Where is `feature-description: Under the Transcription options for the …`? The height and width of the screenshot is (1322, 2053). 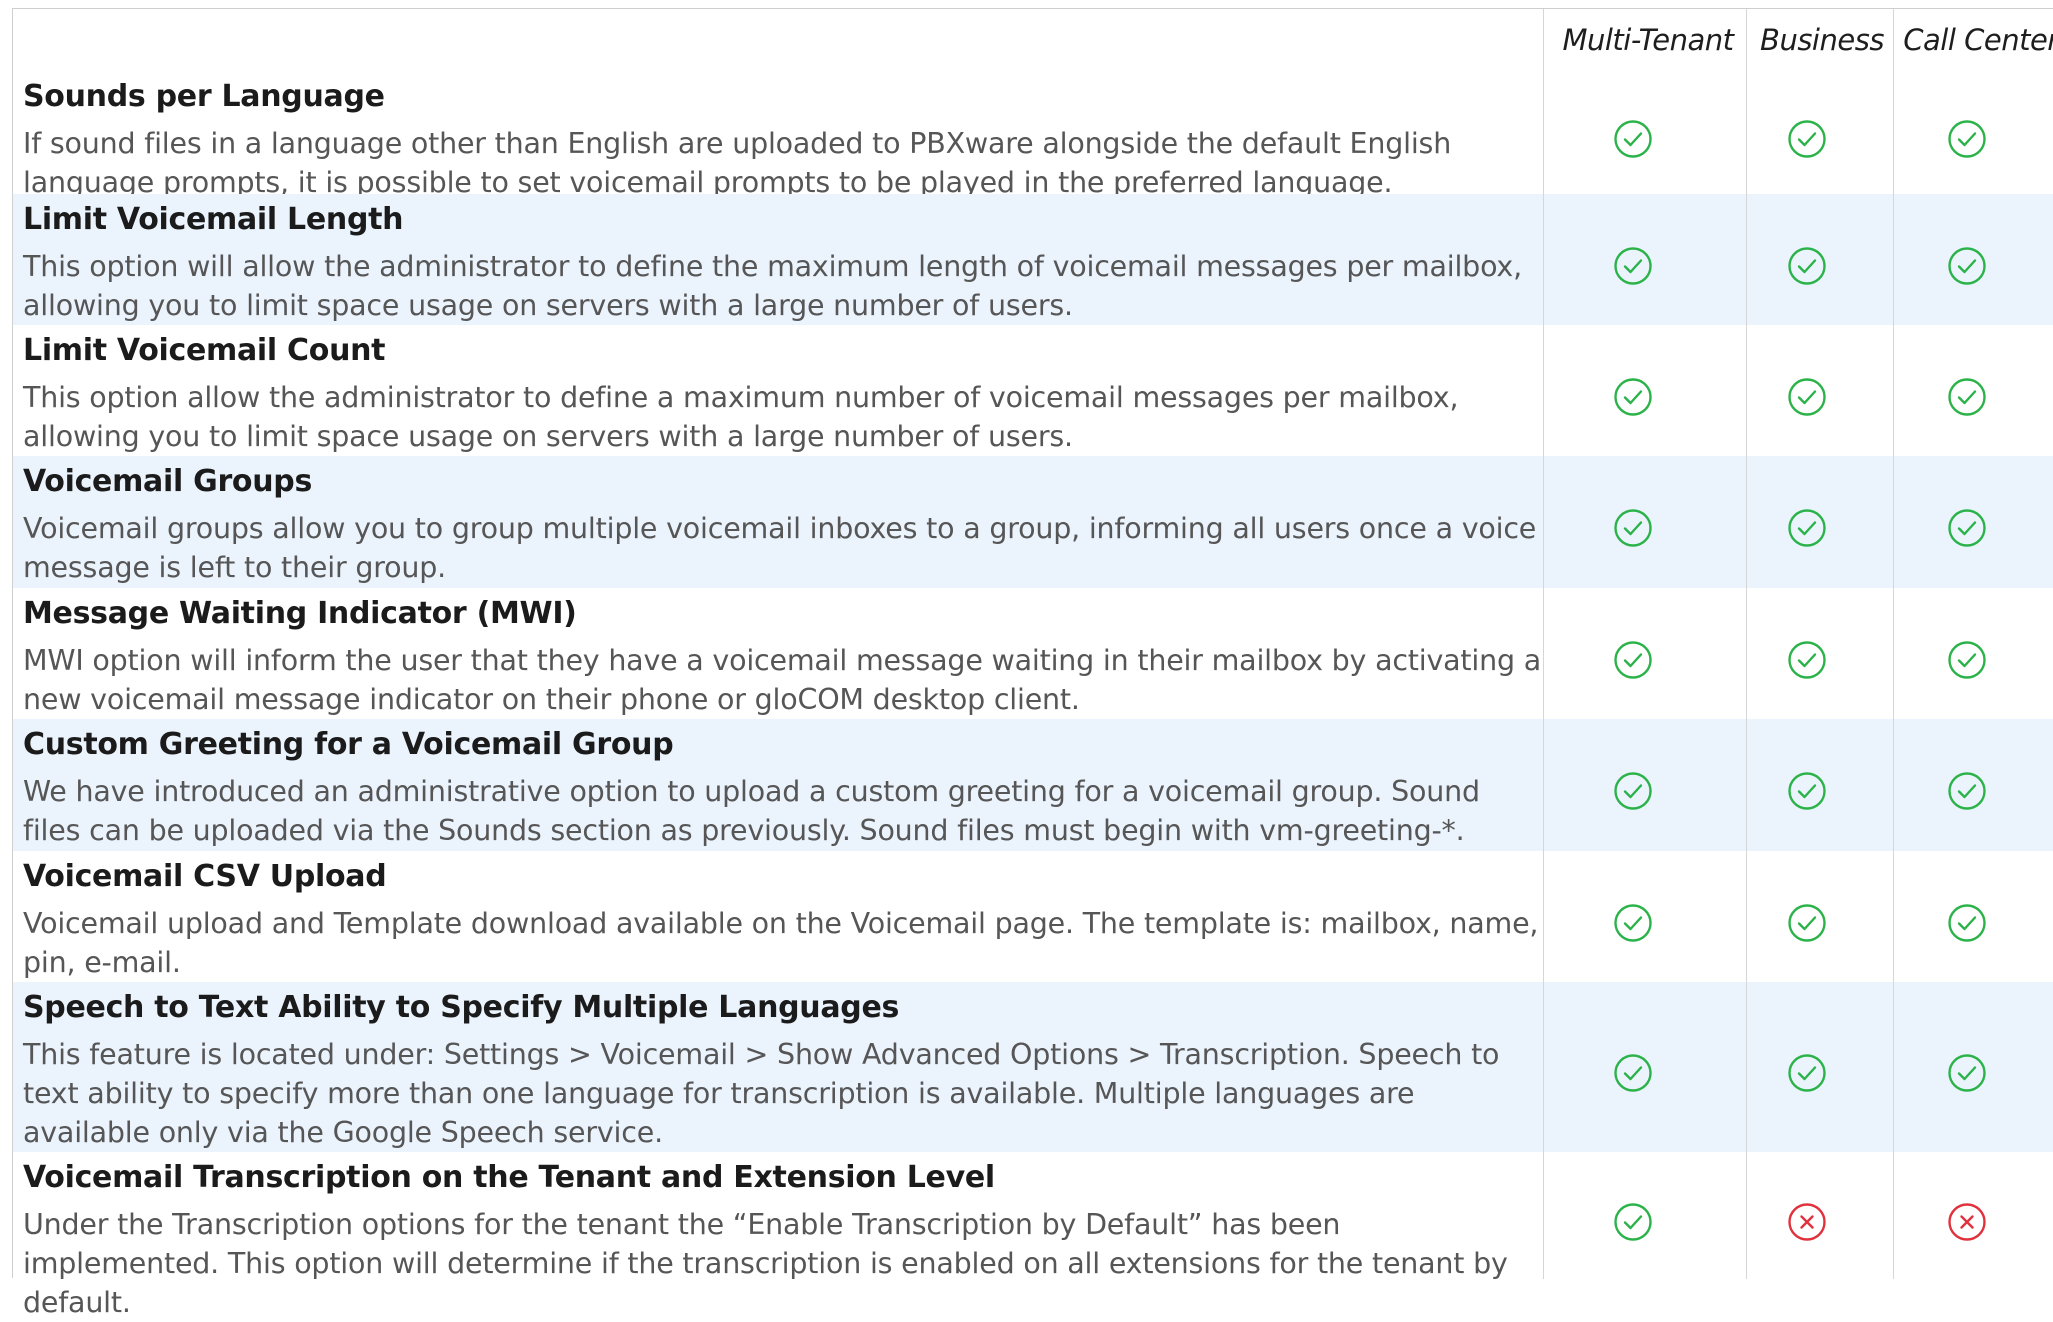 feature-description: Under the Transcription options for the … is located at coordinates (765, 1263).